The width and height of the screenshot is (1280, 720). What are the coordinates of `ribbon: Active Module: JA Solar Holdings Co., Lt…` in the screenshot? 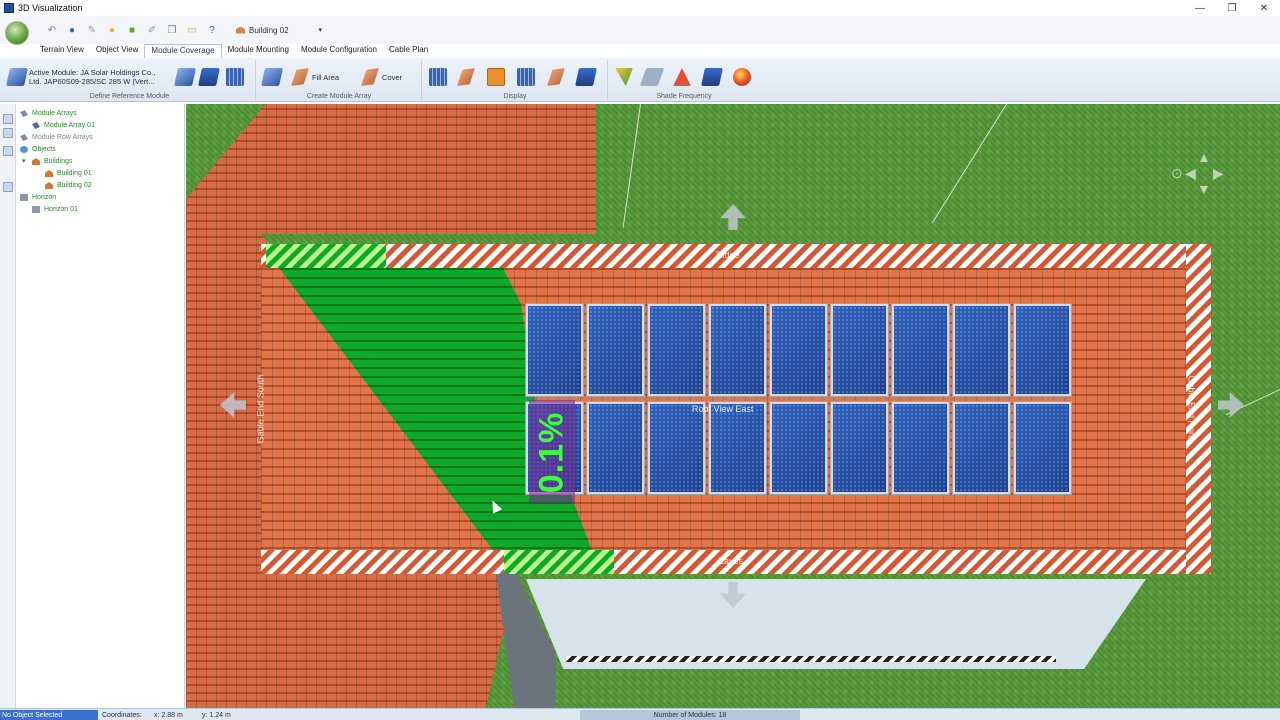 It's located at (640, 80).